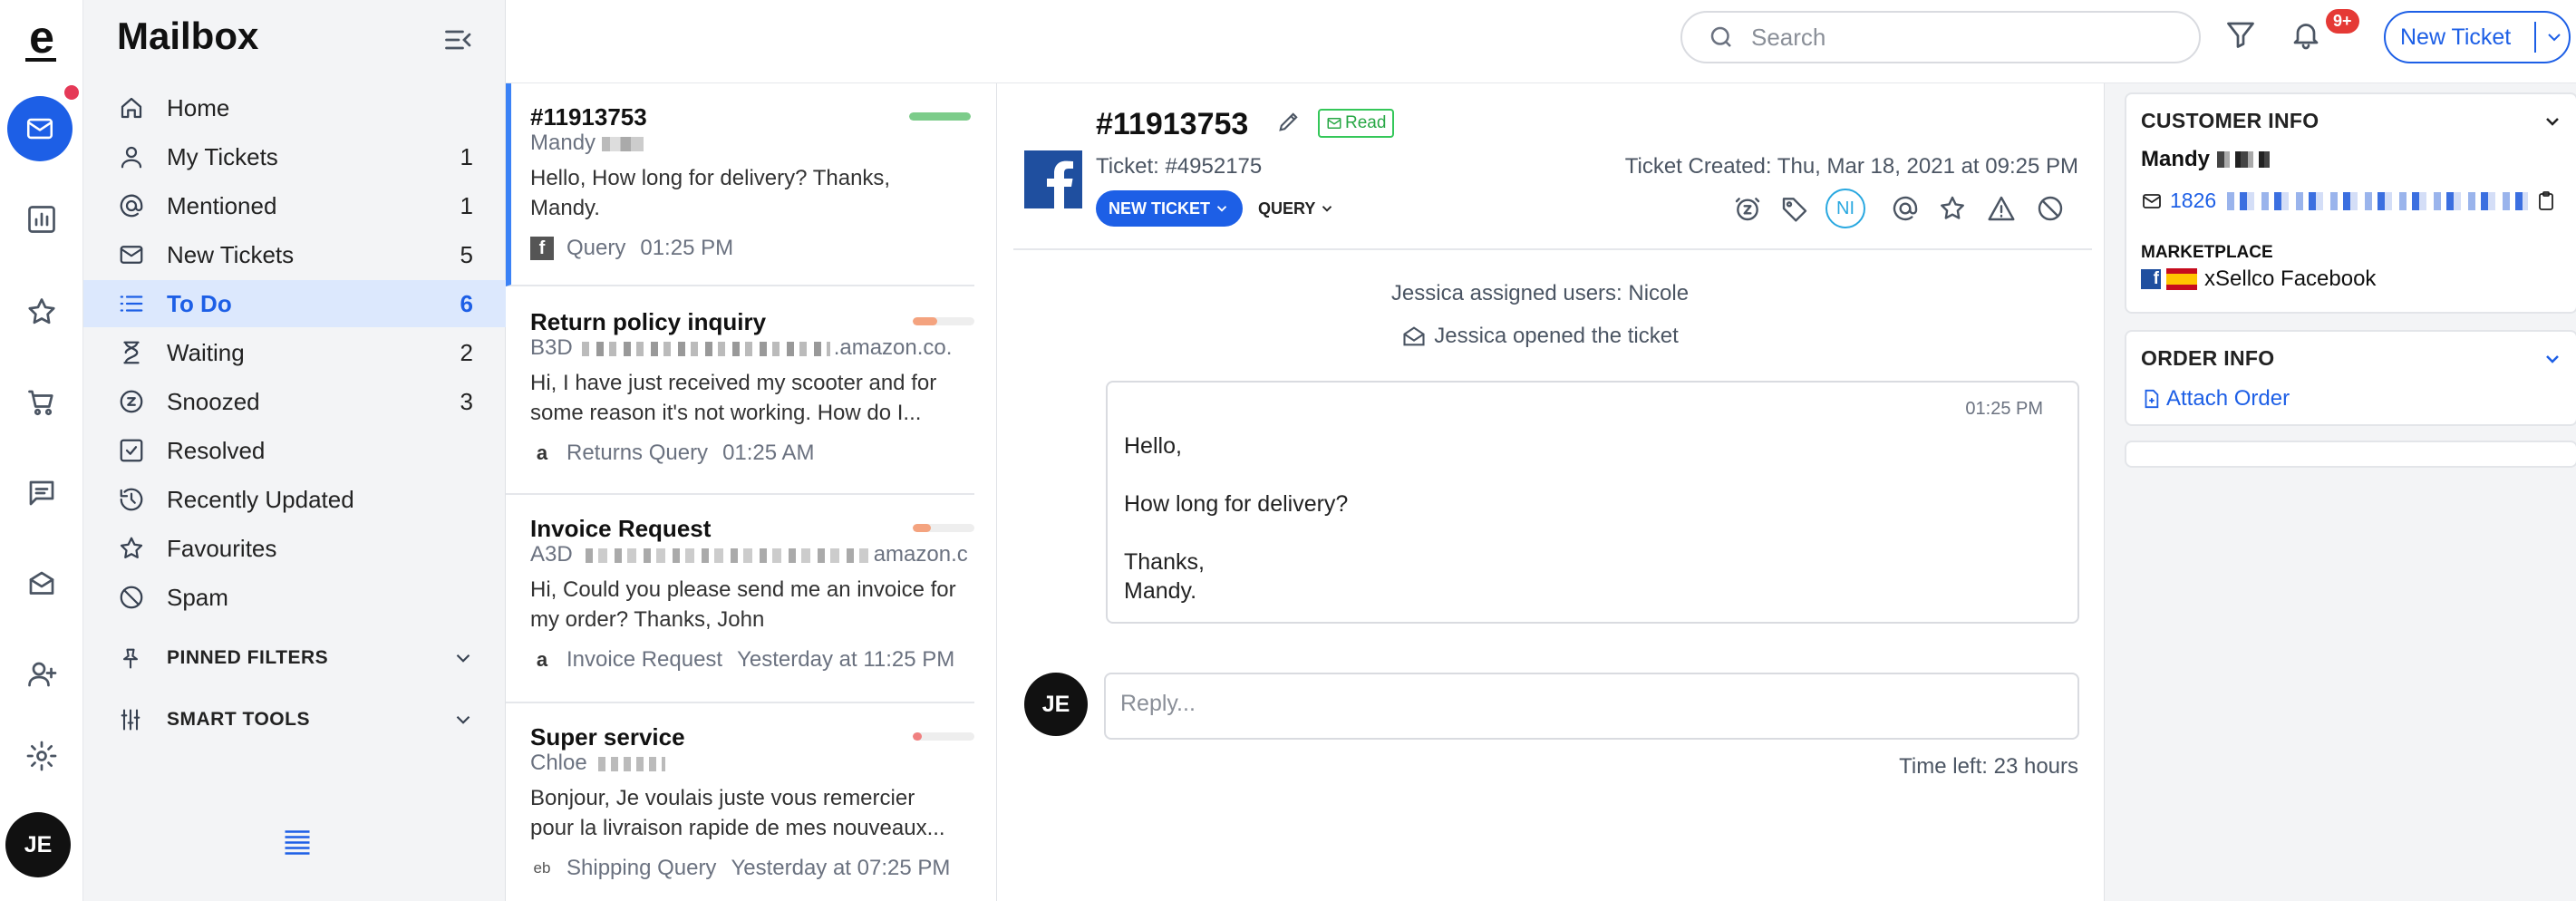 This screenshot has height=901, width=2576. Describe the element at coordinates (294, 597) in the screenshot. I see `sidebar-item-spam: Spam` at that location.